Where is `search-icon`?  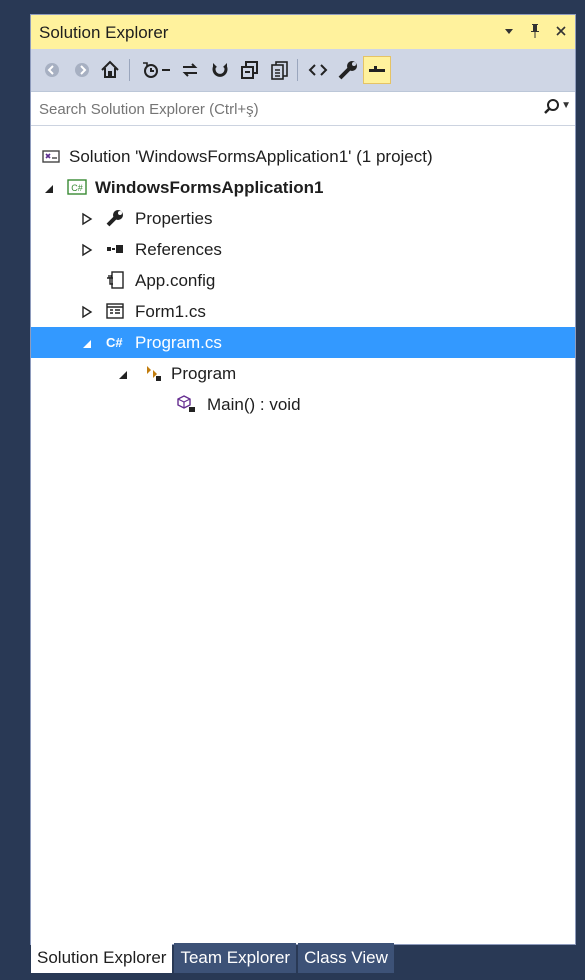 search-icon is located at coordinates (552, 109).